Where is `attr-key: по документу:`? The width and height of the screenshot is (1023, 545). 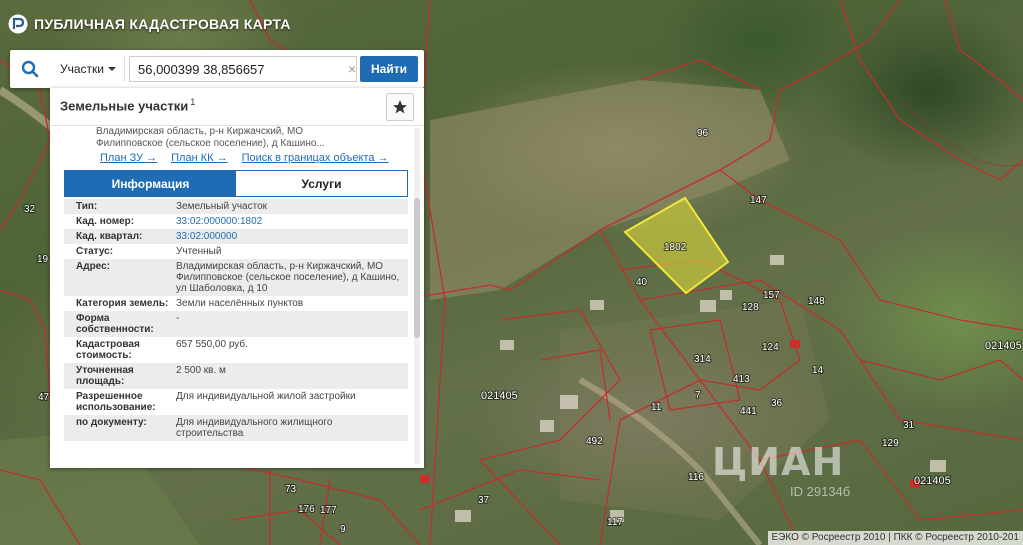 attr-key: по документу: is located at coordinates (111, 422).